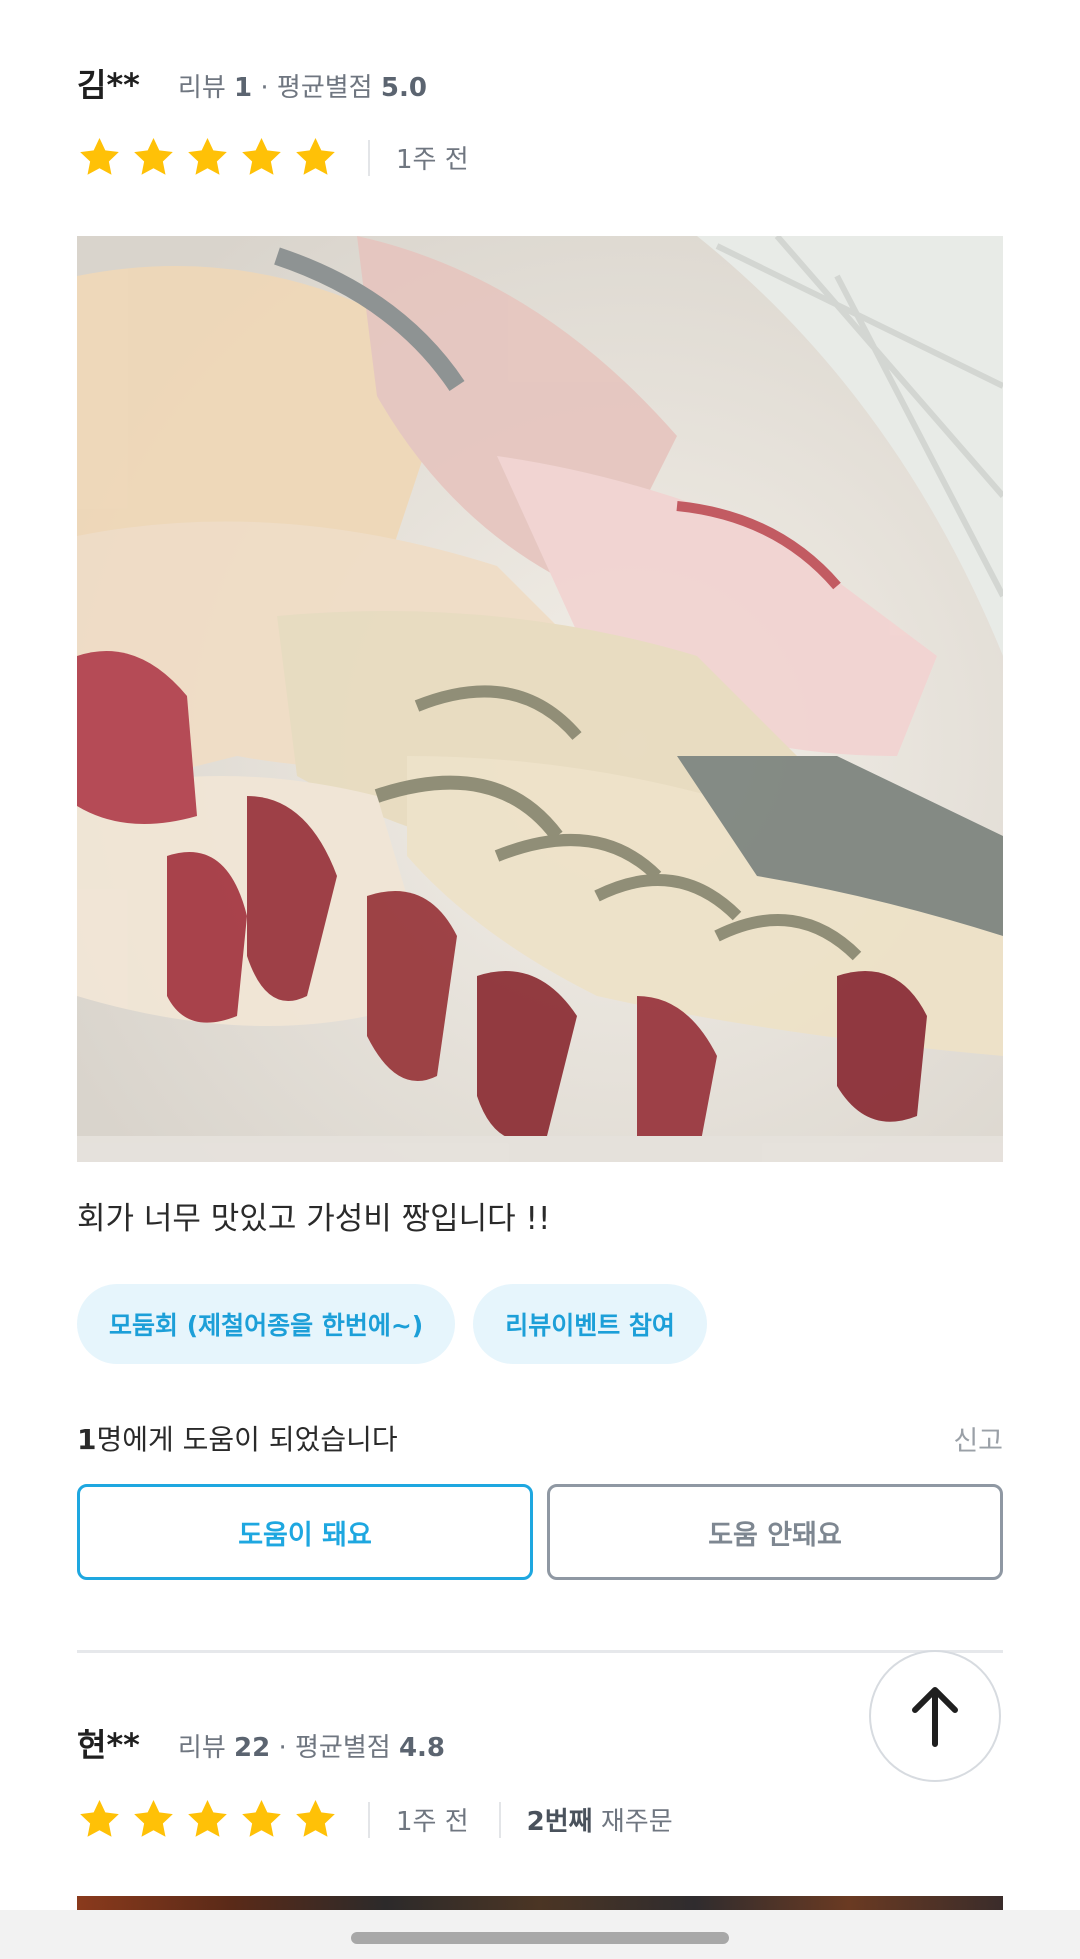 This screenshot has height=1959, width=1080. Describe the element at coordinates (314, 1219) in the screenshot. I see `review-text: 회가 너무 맛있고 가성비 짱입니다 !!` at that location.